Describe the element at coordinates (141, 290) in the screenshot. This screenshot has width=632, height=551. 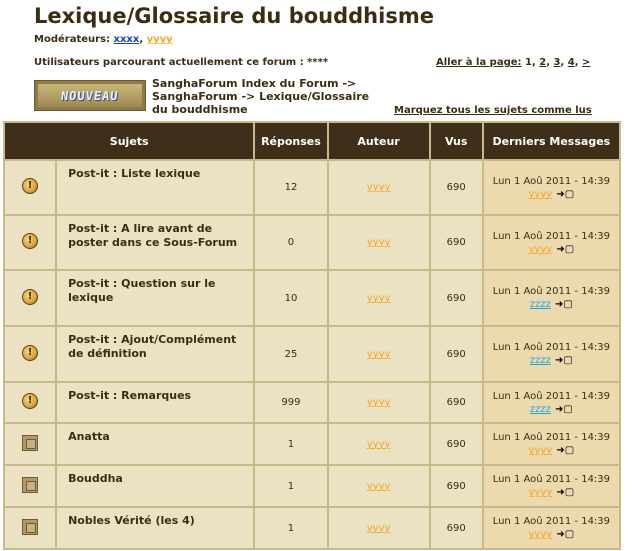
I see `topic-title-link: Post-it : Question sur le lexique` at that location.